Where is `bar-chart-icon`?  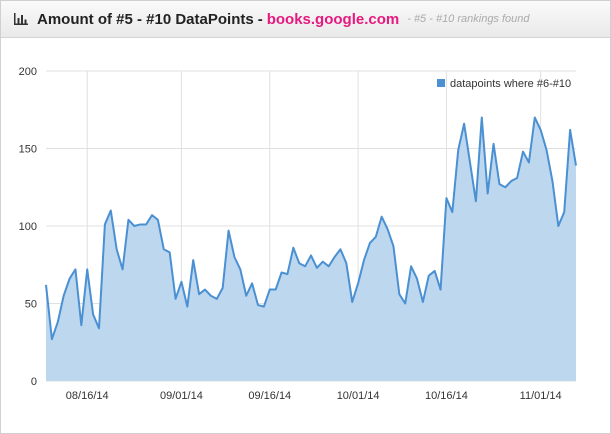
bar-chart-icon is located at coordinates (21, 19).